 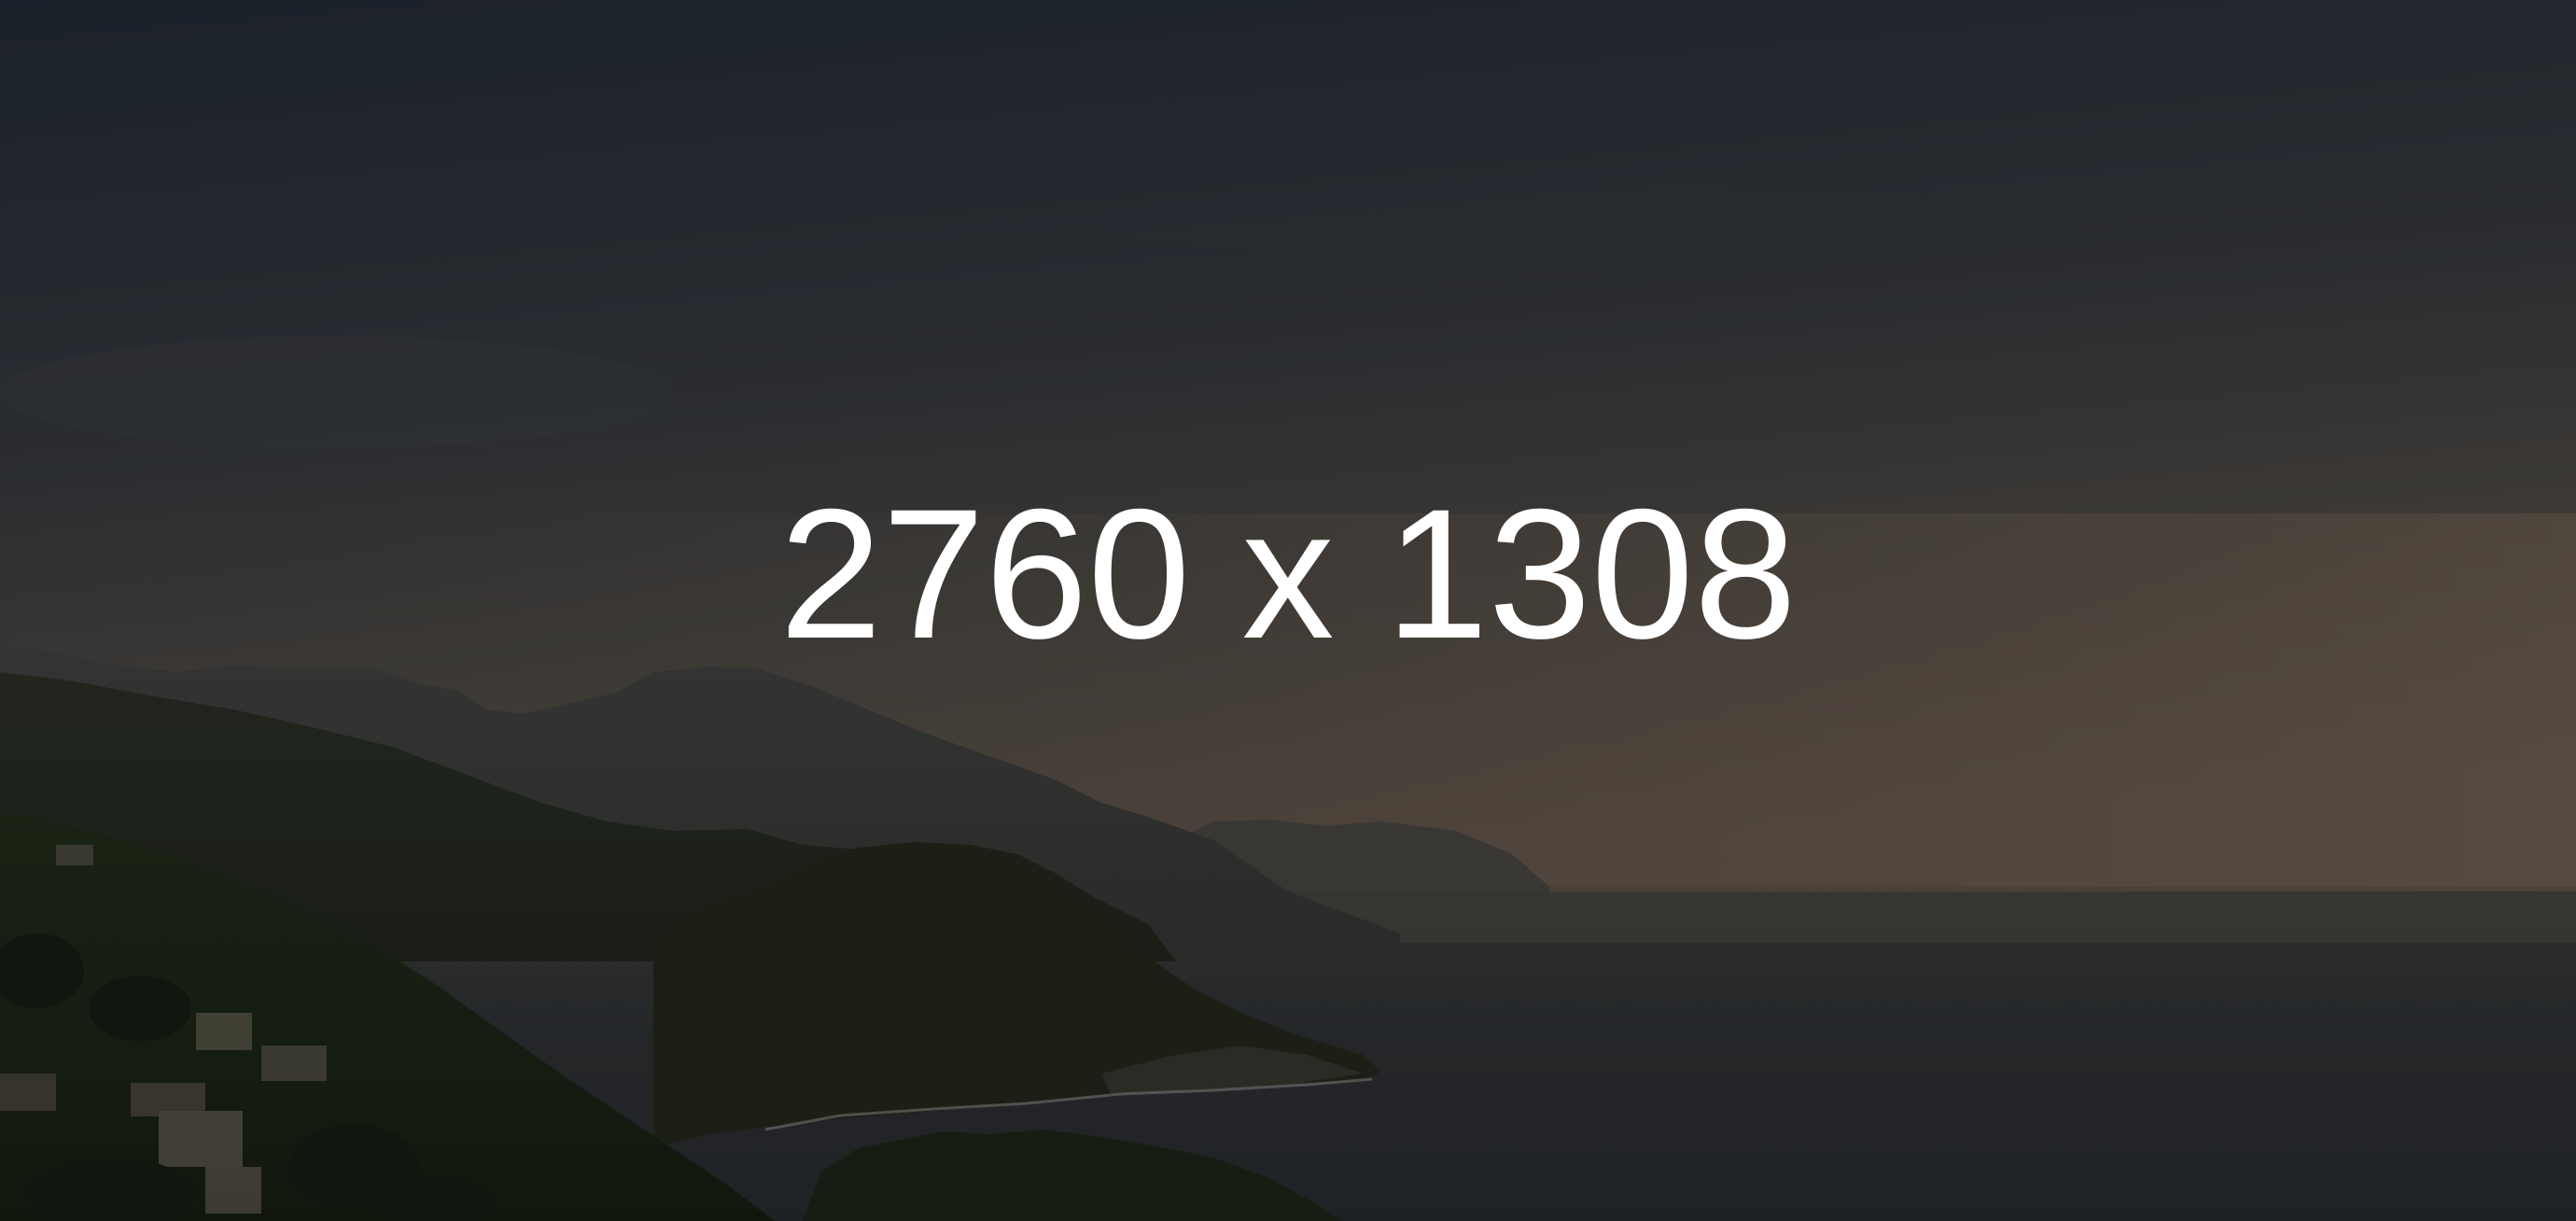 What do you see at coordinates (1288, 573) in the screenshot?
I see `dimension-label: 2760 x 1308` at bounding box center [1288, 573].